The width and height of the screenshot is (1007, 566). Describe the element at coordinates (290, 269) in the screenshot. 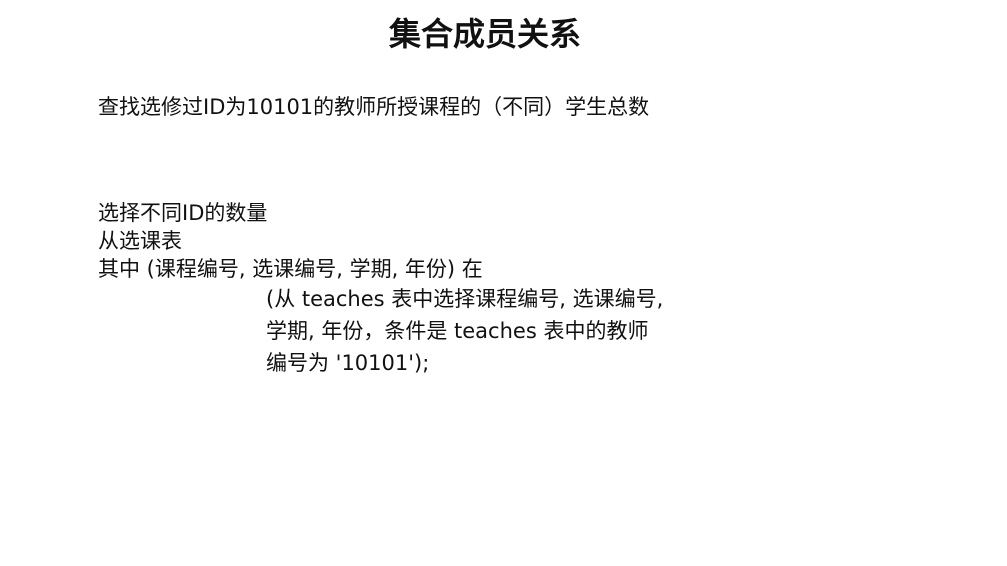

I see `query-line-where: 其中 (课程编号, 选课编号, 学期, 年份) 在` at that location.